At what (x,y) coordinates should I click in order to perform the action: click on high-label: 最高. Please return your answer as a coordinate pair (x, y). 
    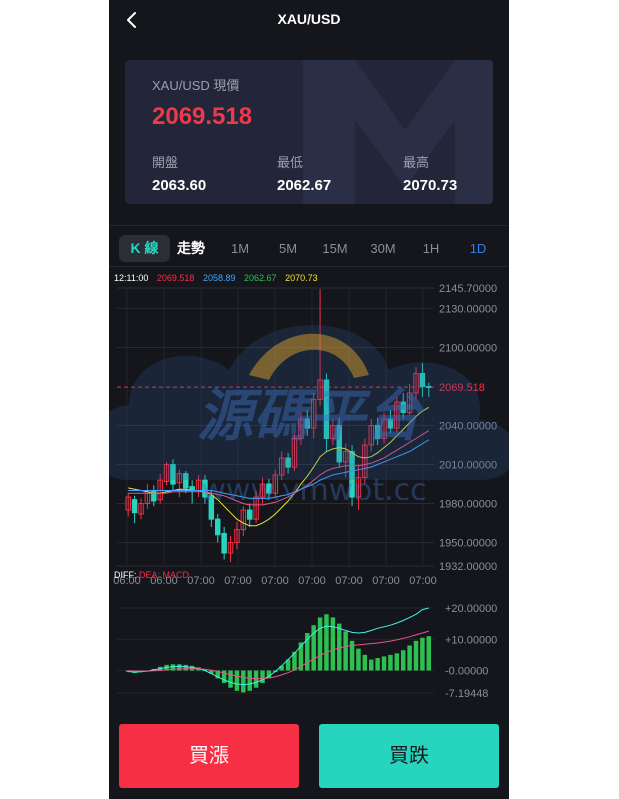
    Looking at the image, I should click on (416, 162).